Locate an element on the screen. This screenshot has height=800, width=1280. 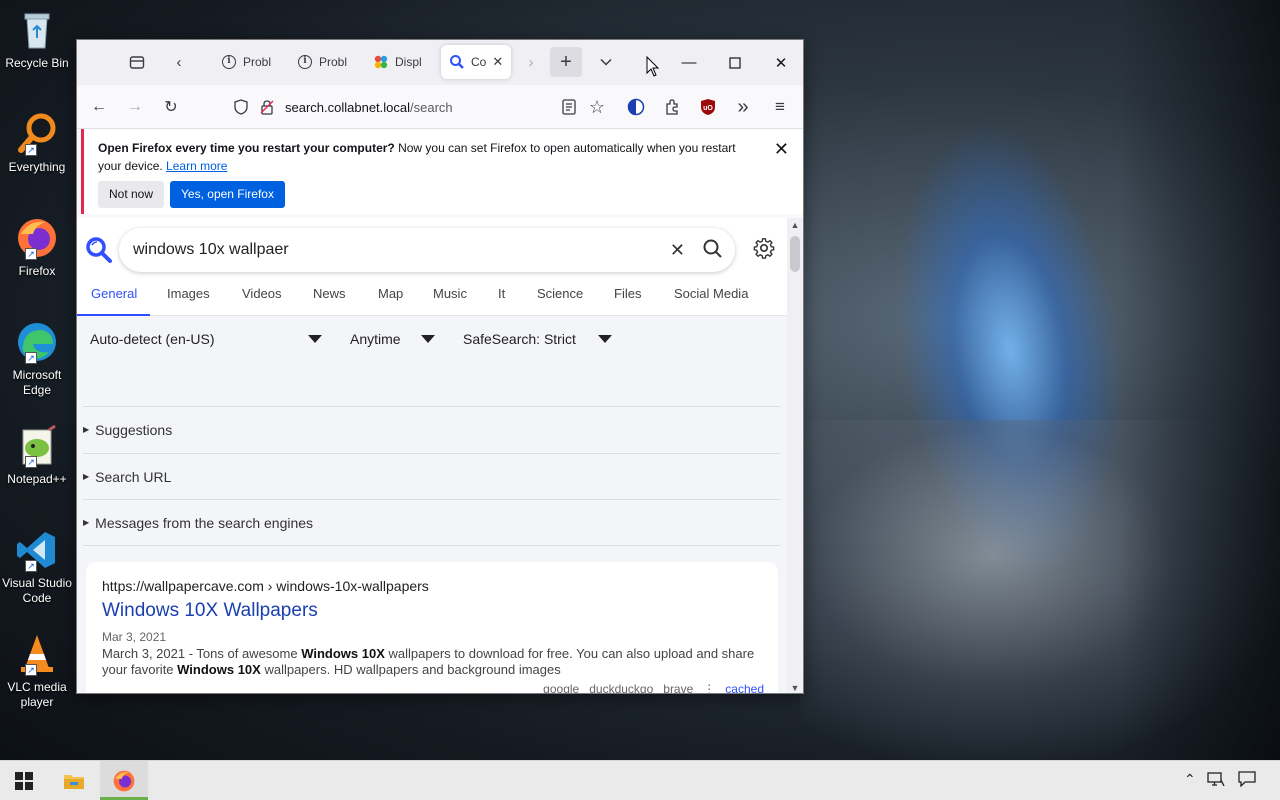
scroll-thumb is located at coordinates (795, 254).